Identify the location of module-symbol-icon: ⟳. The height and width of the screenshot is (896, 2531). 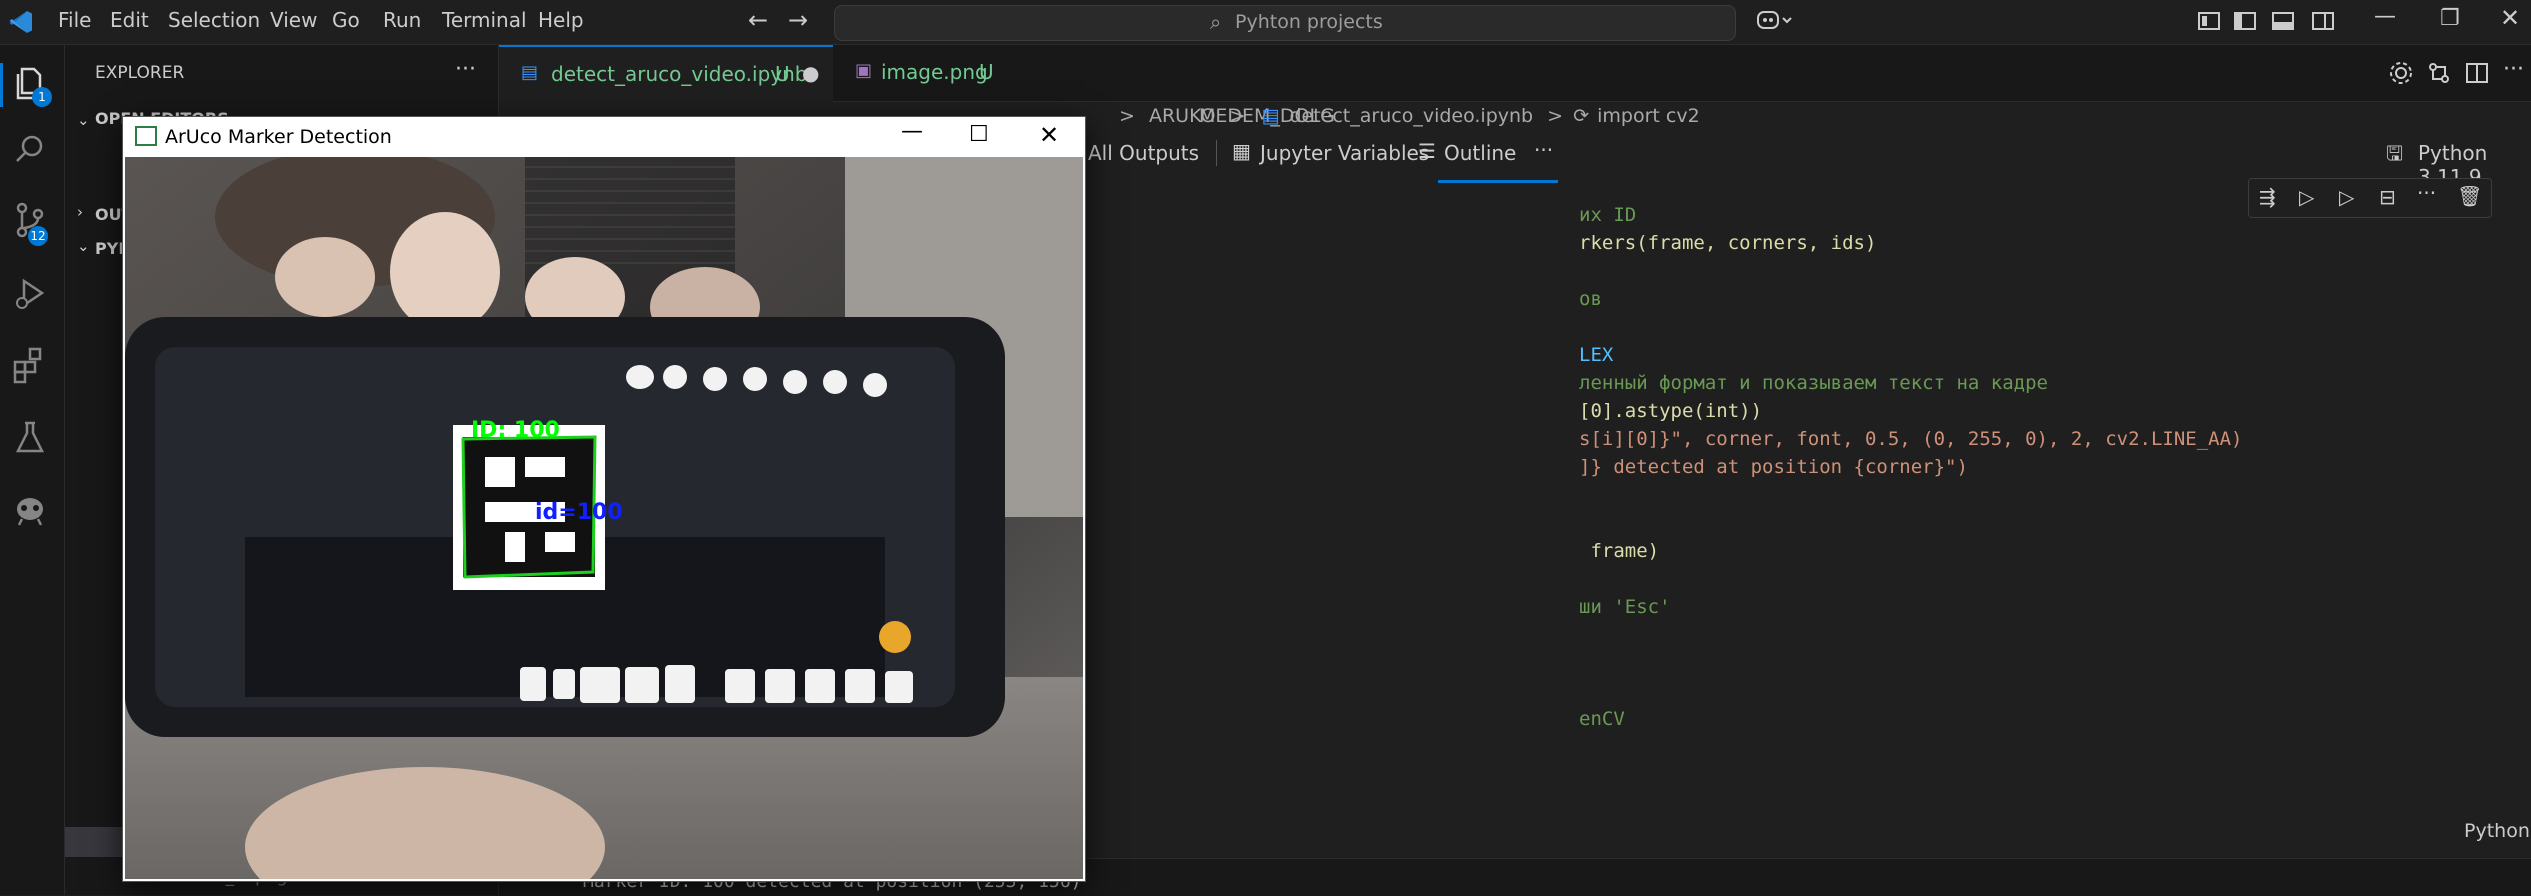
(1581, 116).